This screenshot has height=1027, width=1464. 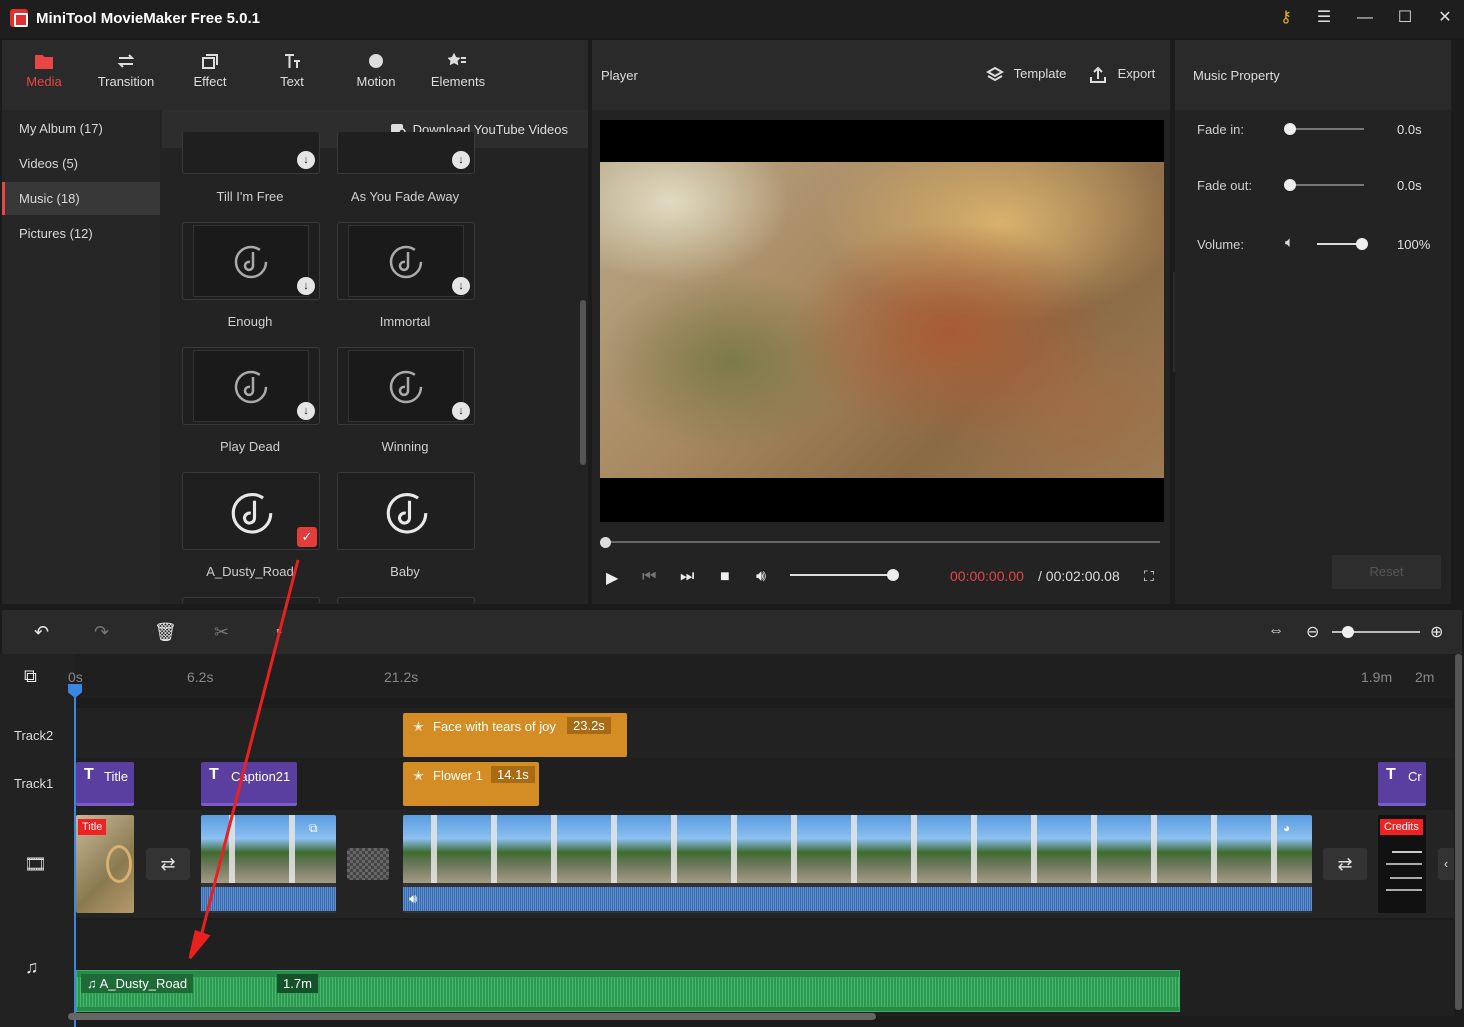 I want to click on video-clip-2: ◕ 🔊︎, so click(x=857, y=864).